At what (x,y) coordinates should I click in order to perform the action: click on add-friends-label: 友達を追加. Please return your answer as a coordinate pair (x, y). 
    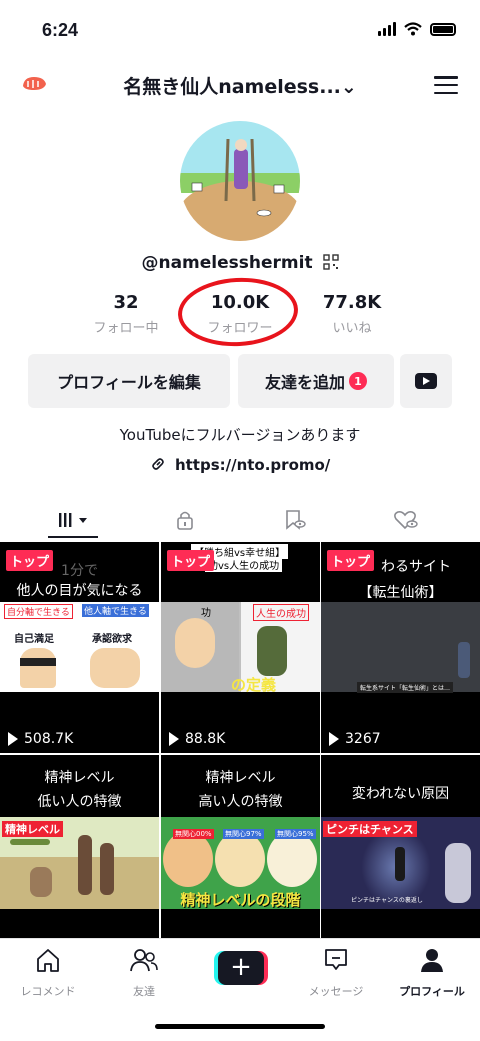
    Looking at the image, I should click on (304, 382).